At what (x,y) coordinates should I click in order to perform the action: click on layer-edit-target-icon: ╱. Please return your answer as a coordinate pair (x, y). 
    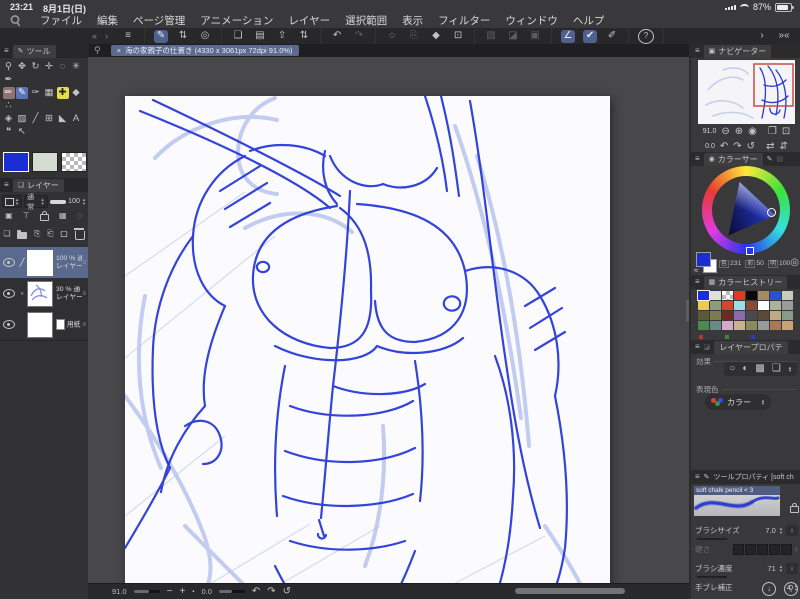
    Looking at the image, I should click on (22, 262).